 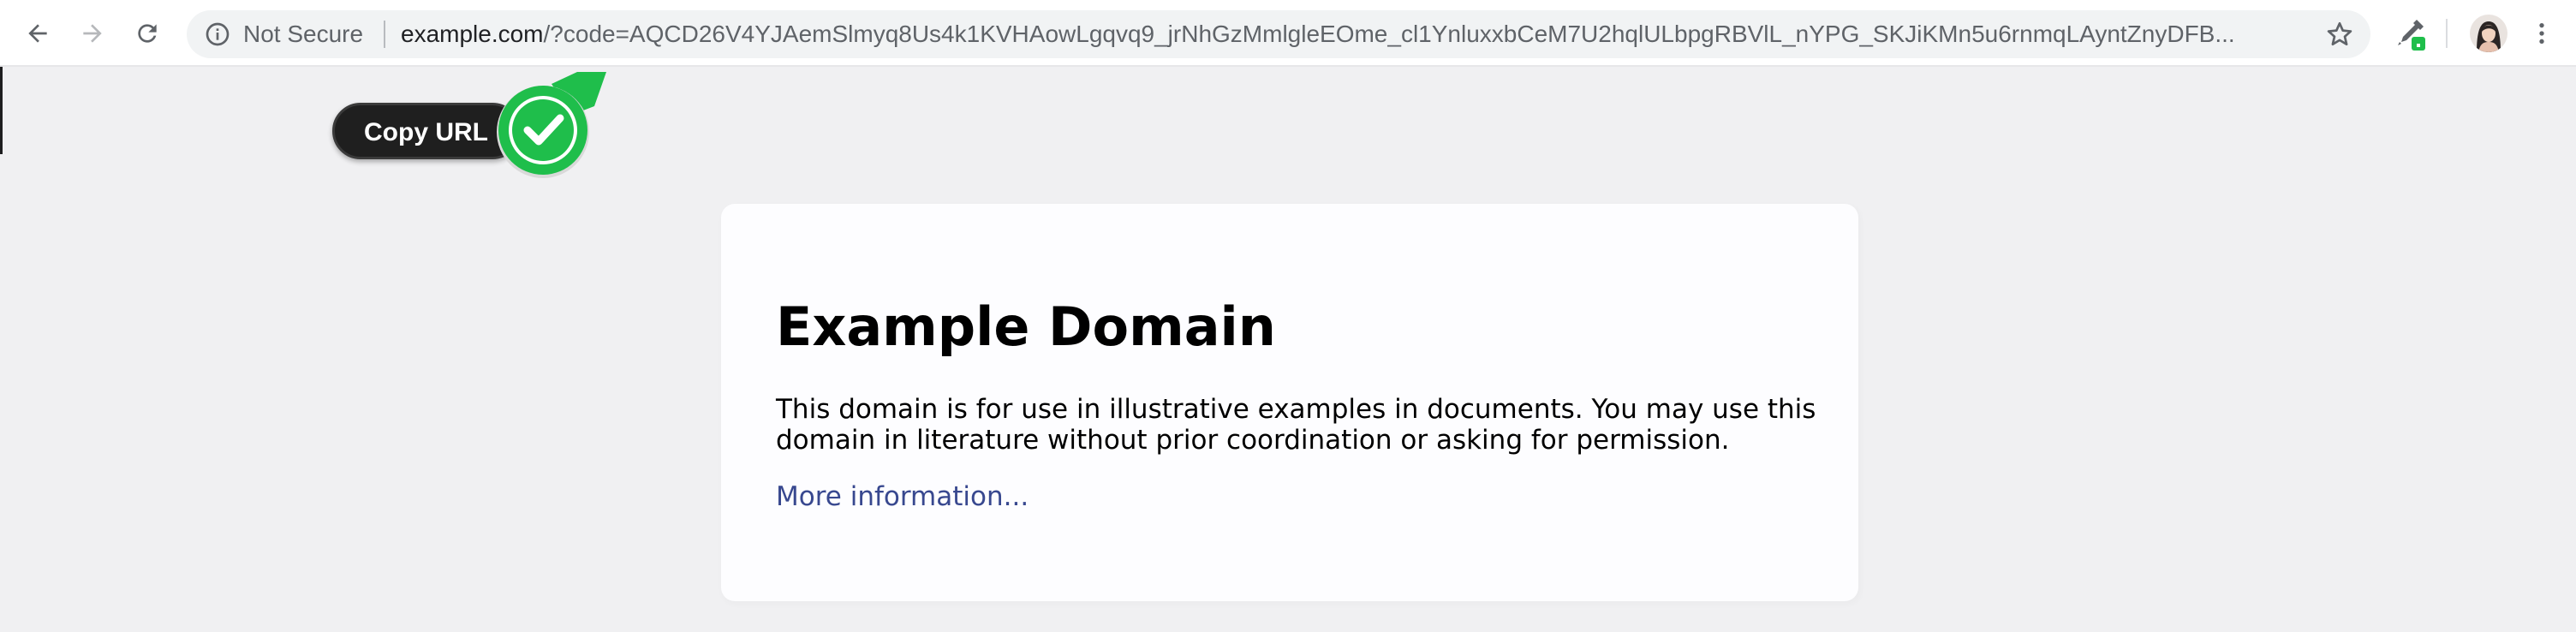 I want to click on profile-avatar-icon, so click(x=2488, y=33).